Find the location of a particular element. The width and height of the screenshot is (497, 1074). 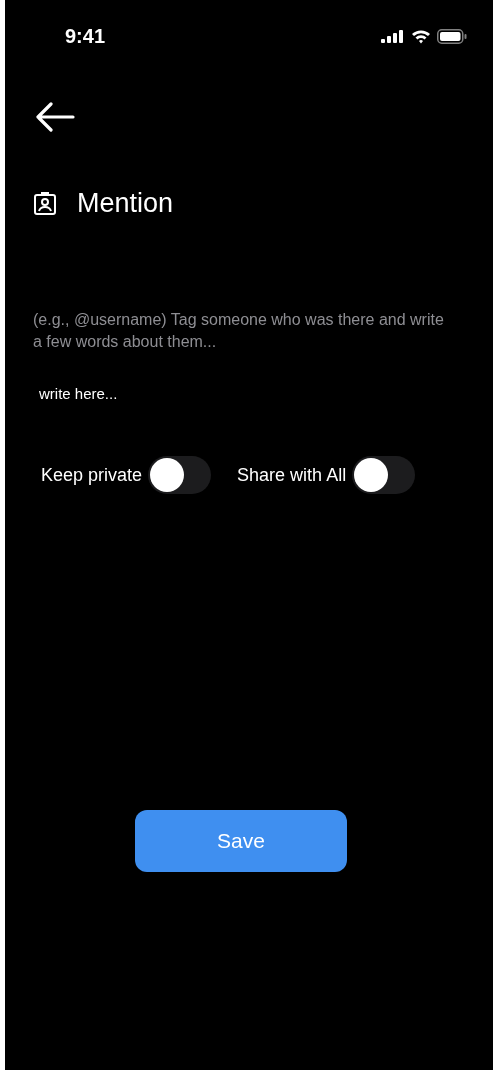

status-time: 9:41 is located at coordinates (85, 36).